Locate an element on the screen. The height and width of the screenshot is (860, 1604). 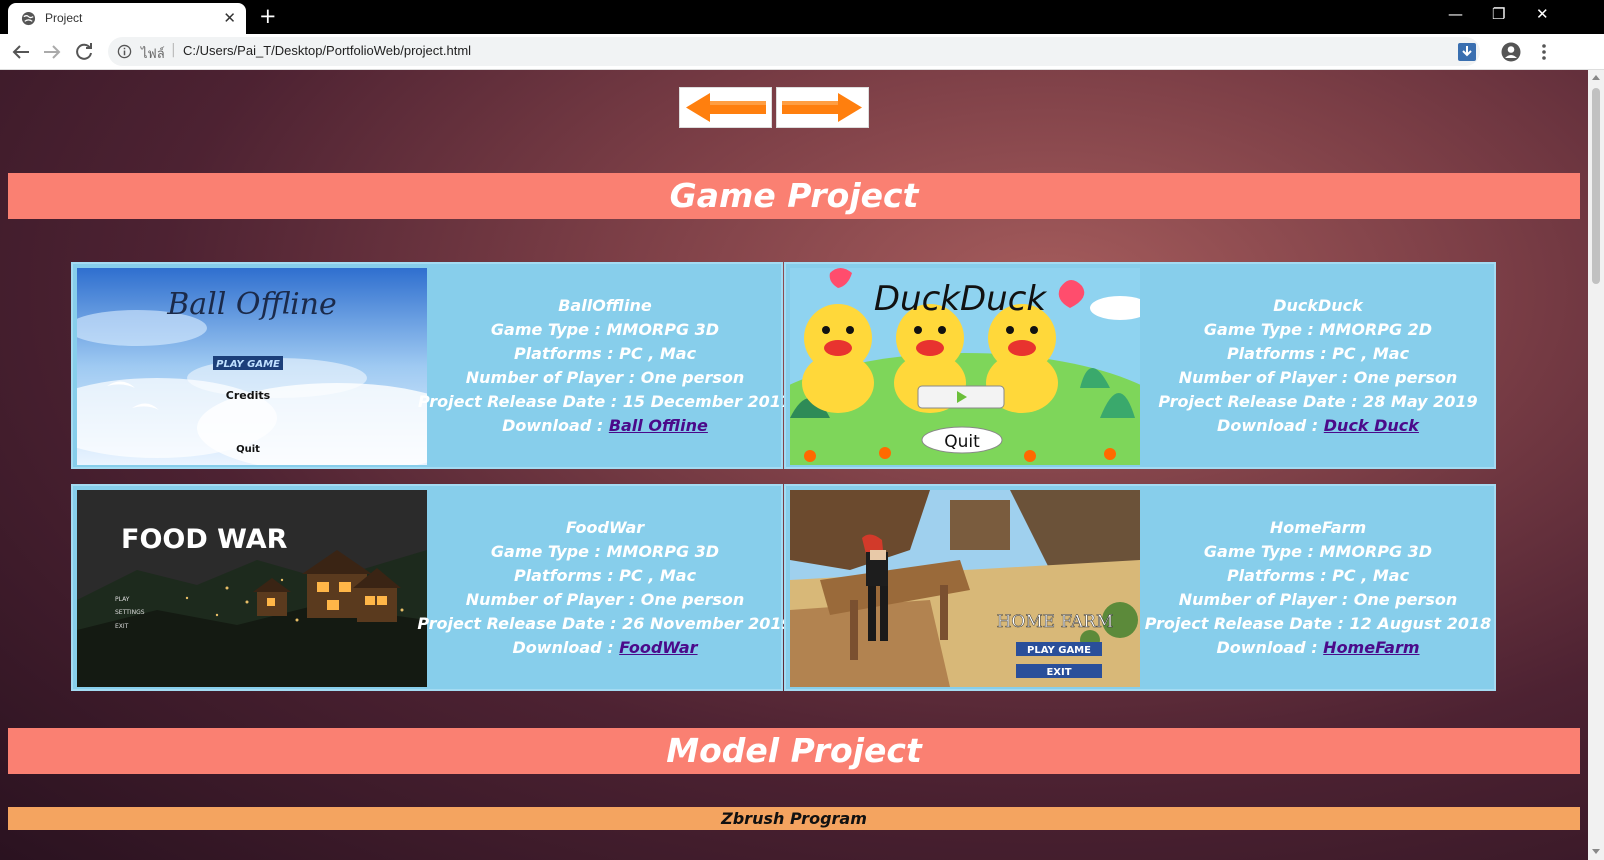
right-arrow-icon is located at coordinates (822, 107).